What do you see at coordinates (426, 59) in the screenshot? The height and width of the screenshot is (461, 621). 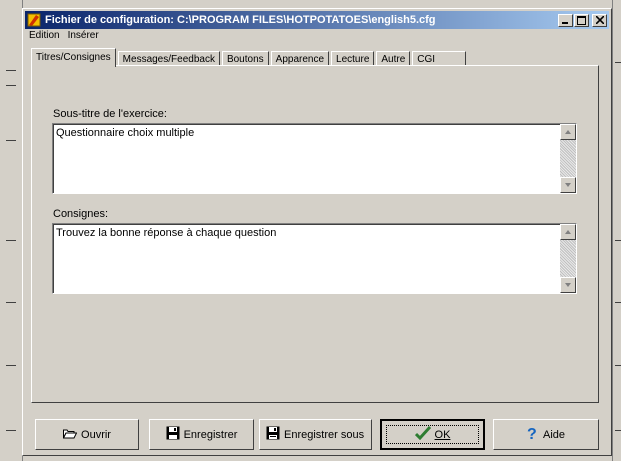 I see `tab-cgi-label: CGI` at bounding box center [426, 59].